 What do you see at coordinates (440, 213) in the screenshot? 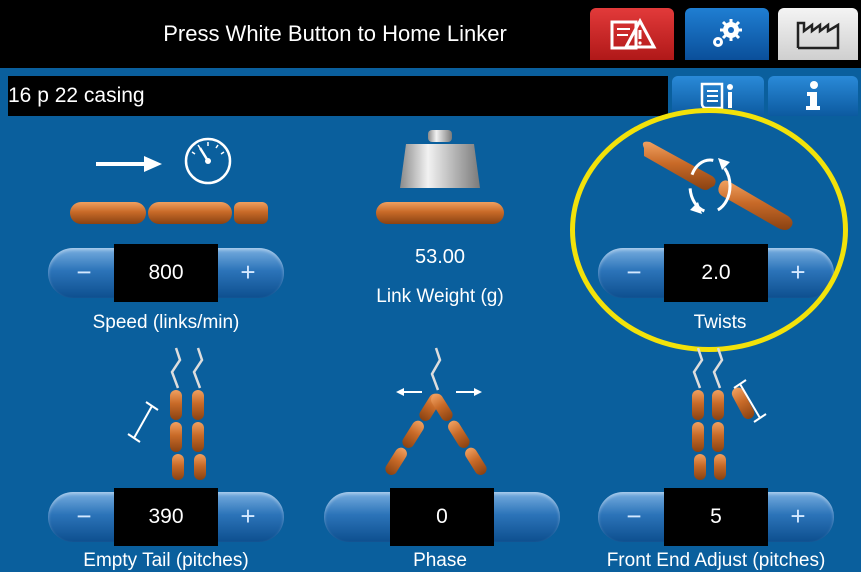
I see `single-sausage-icon` at bounding box center [440, 213].